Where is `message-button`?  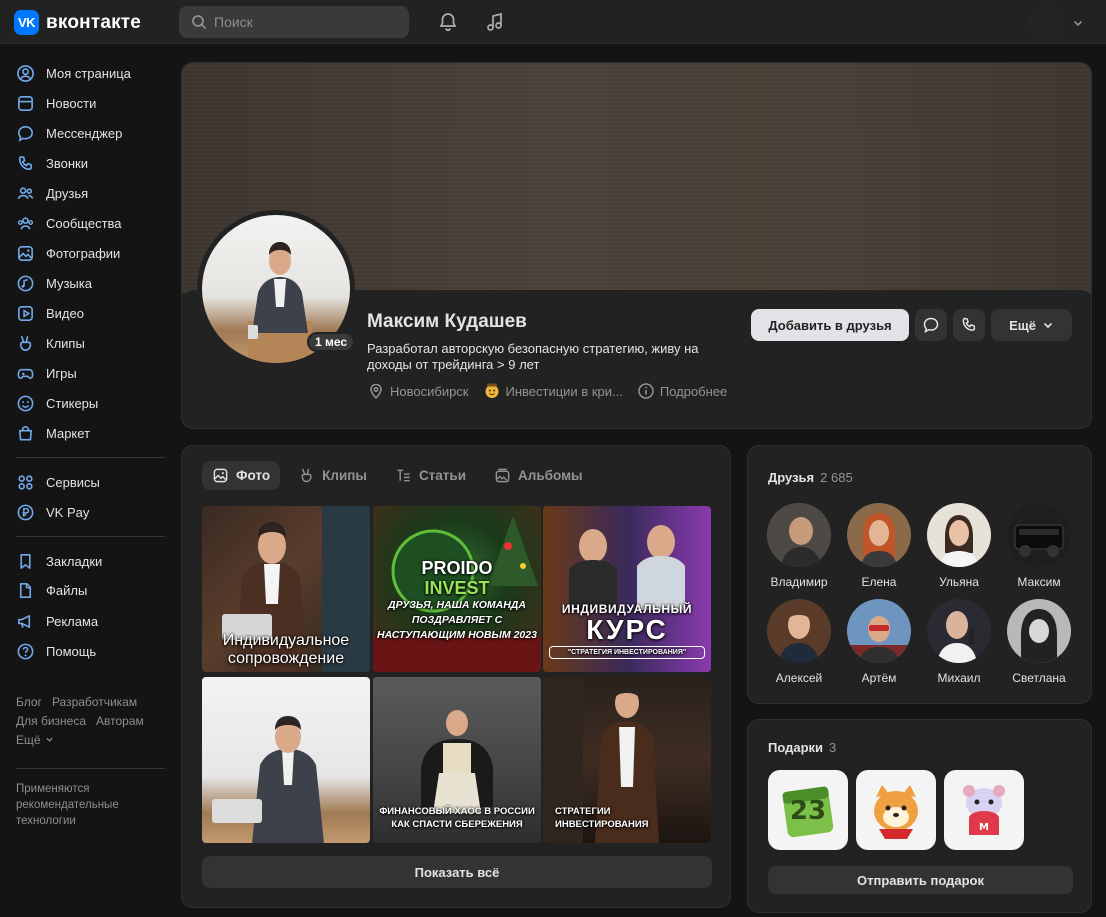 message-button is located at coordinates (931, 325).